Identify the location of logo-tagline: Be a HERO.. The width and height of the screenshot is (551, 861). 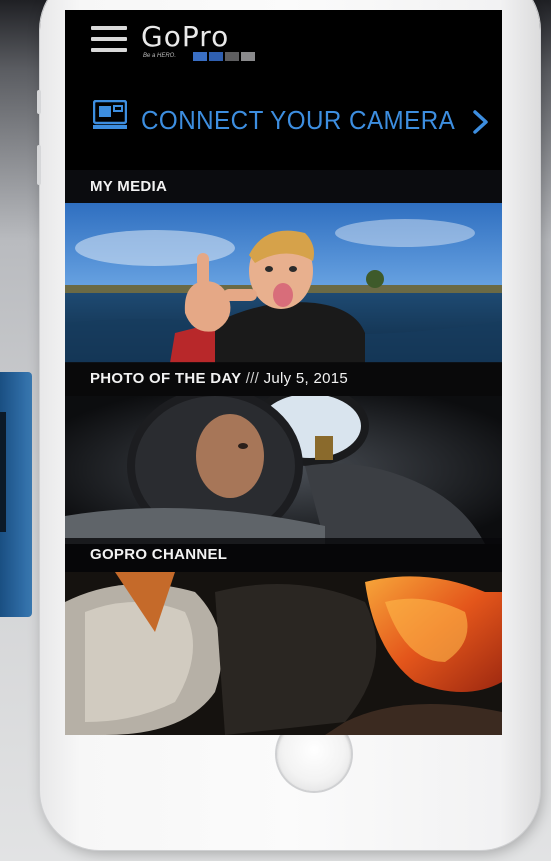
(160, 56).